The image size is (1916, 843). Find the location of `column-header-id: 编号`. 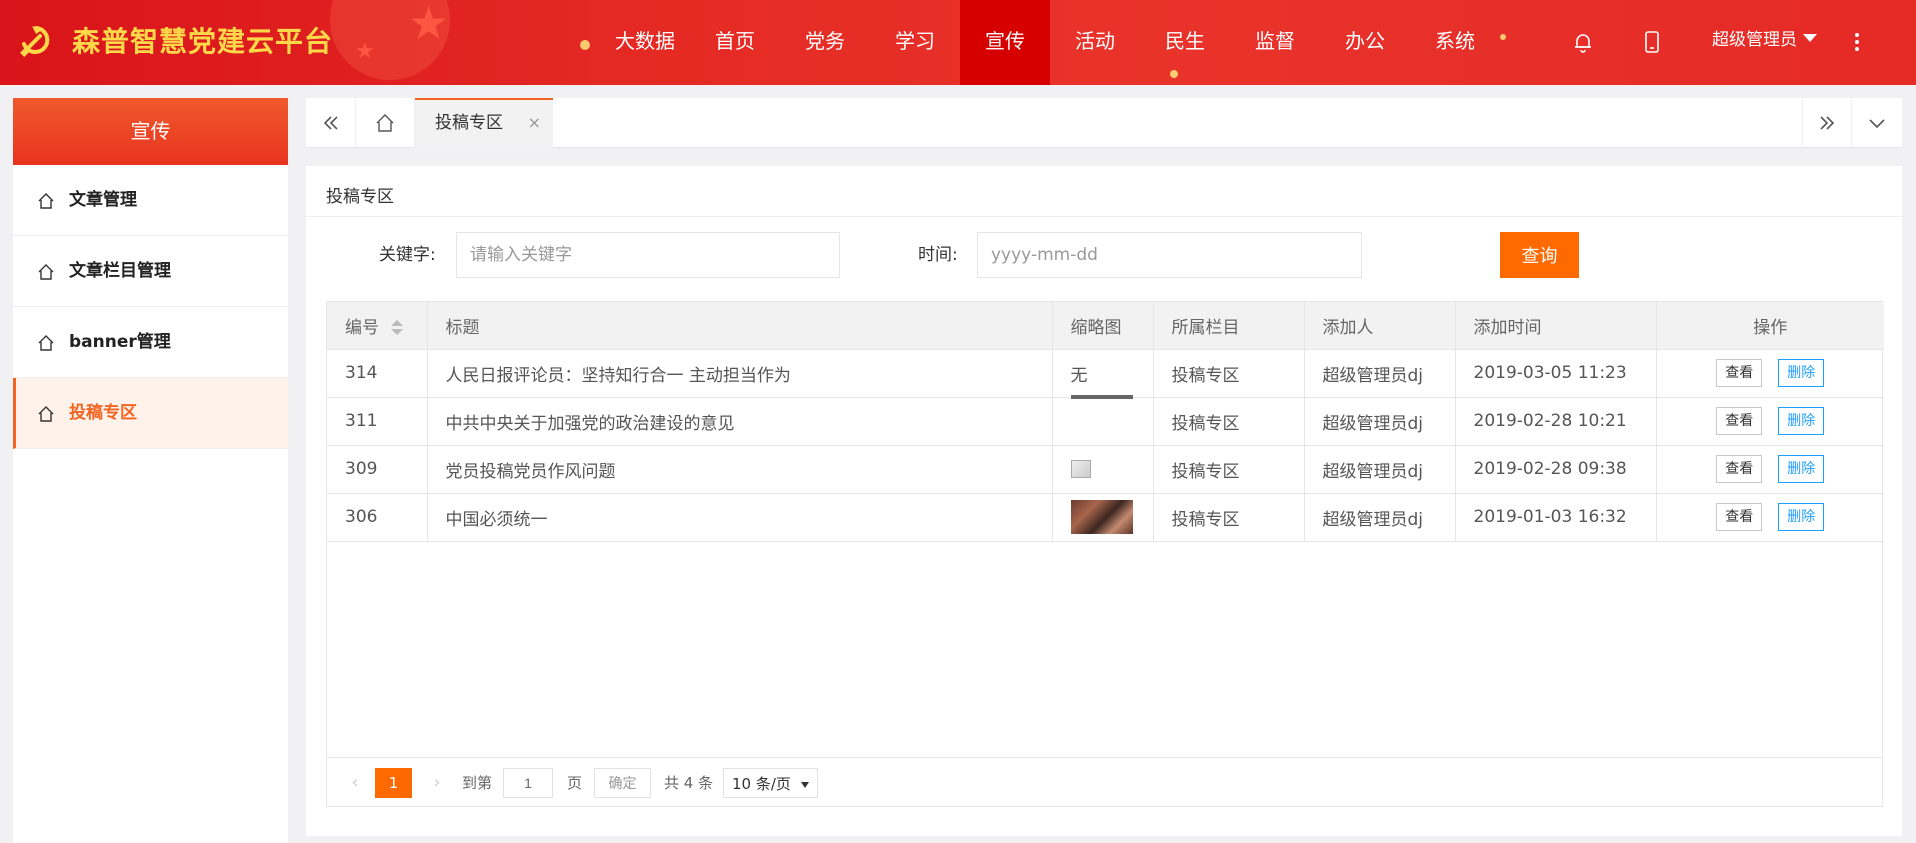

column-header-id: 编号 is located at coordinates (377, 326).